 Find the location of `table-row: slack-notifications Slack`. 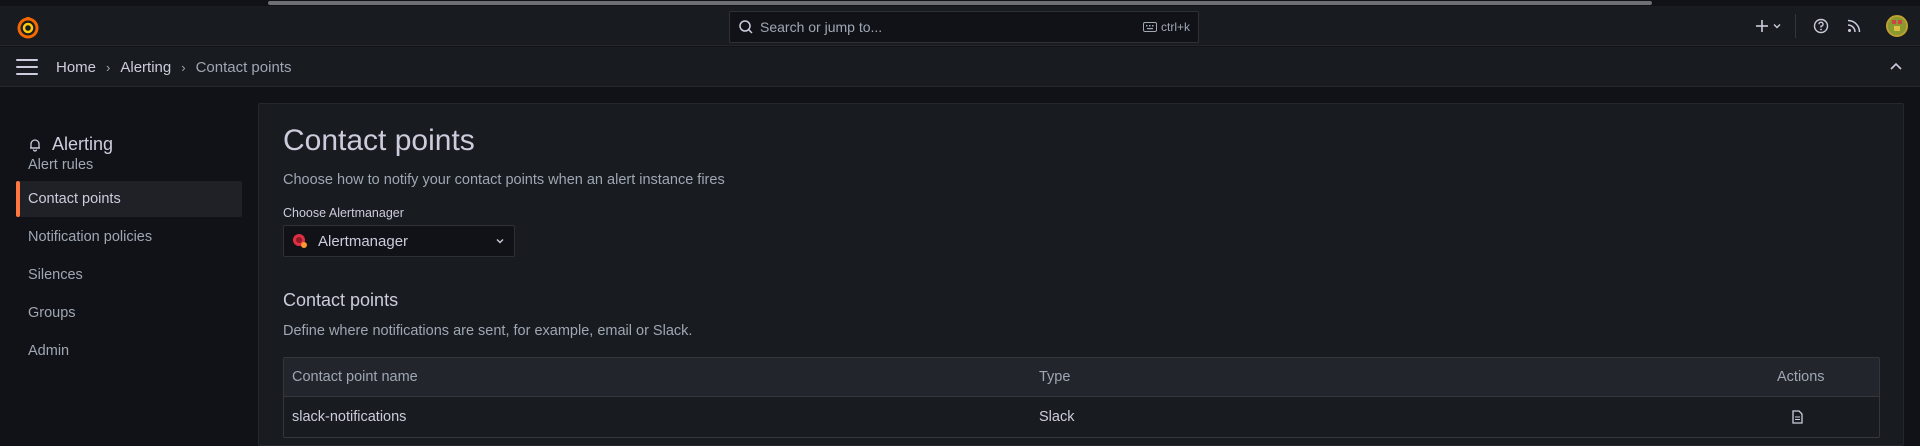

table-row: slack-notifications Slack is located at coordinates (1081, 417).